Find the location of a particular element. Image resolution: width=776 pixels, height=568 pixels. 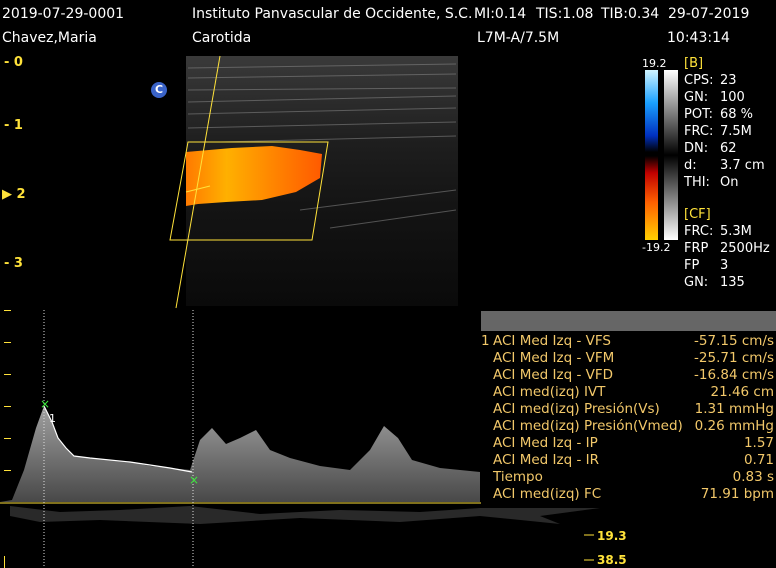

depth-tick-3: - 3 is located at coordinates (13, 263).